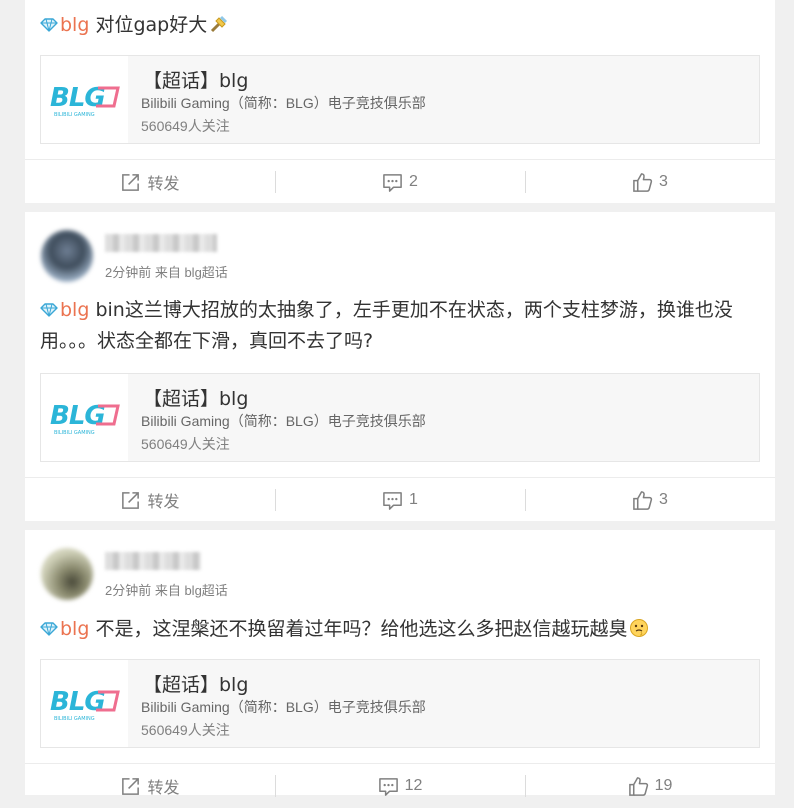 This screenshot has width=794, height=808. I want to click on comment-button: 2, so click(400, 182).